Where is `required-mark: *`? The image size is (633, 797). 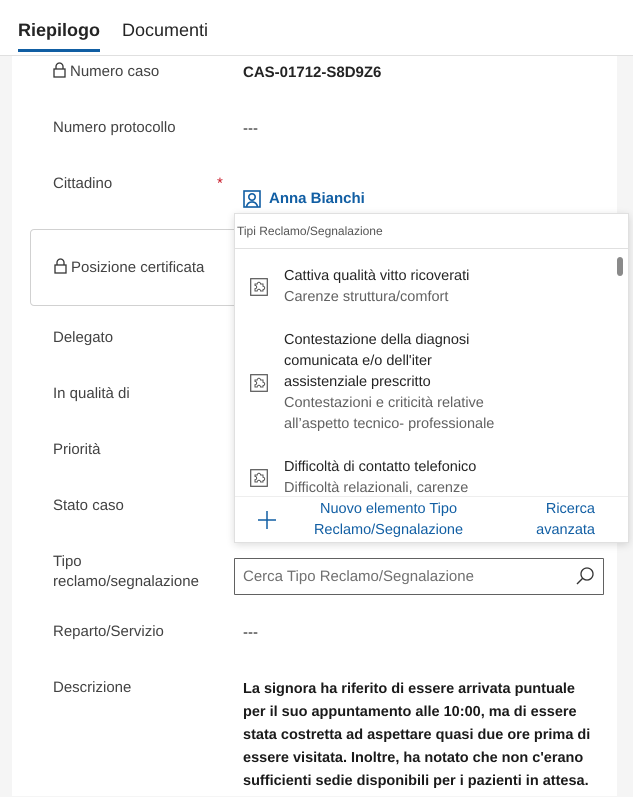
required-mark: * is located at coordinates (220, 184).